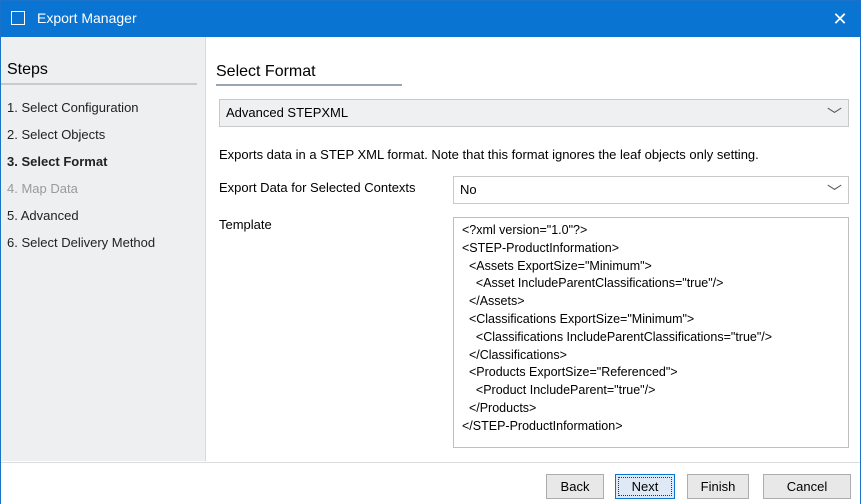  Describe the element at coordinates (468, 189) in the screenshot. I see `contexts-select-value: No` at that location.